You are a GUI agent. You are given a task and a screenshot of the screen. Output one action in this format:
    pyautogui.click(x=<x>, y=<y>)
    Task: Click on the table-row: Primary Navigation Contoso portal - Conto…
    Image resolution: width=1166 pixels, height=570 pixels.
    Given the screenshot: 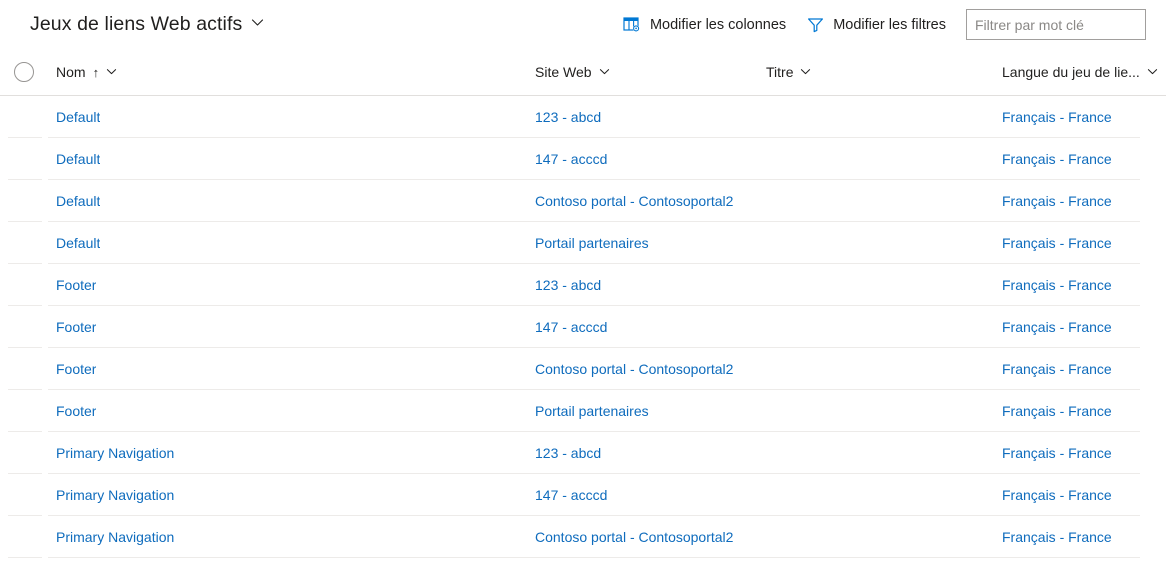 What is the action you would take?
    pyautogui.click(x=583, y=537)
    